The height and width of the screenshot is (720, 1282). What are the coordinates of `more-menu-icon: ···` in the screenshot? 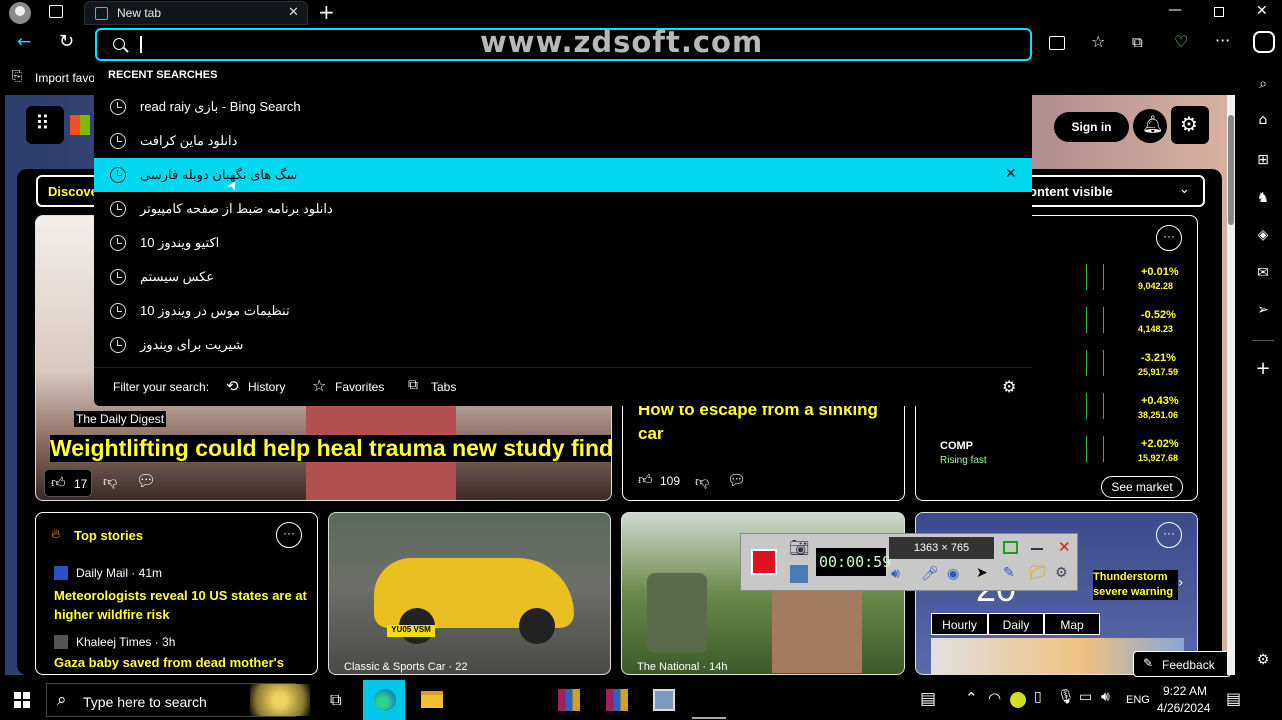 It's located at (1222, 40).